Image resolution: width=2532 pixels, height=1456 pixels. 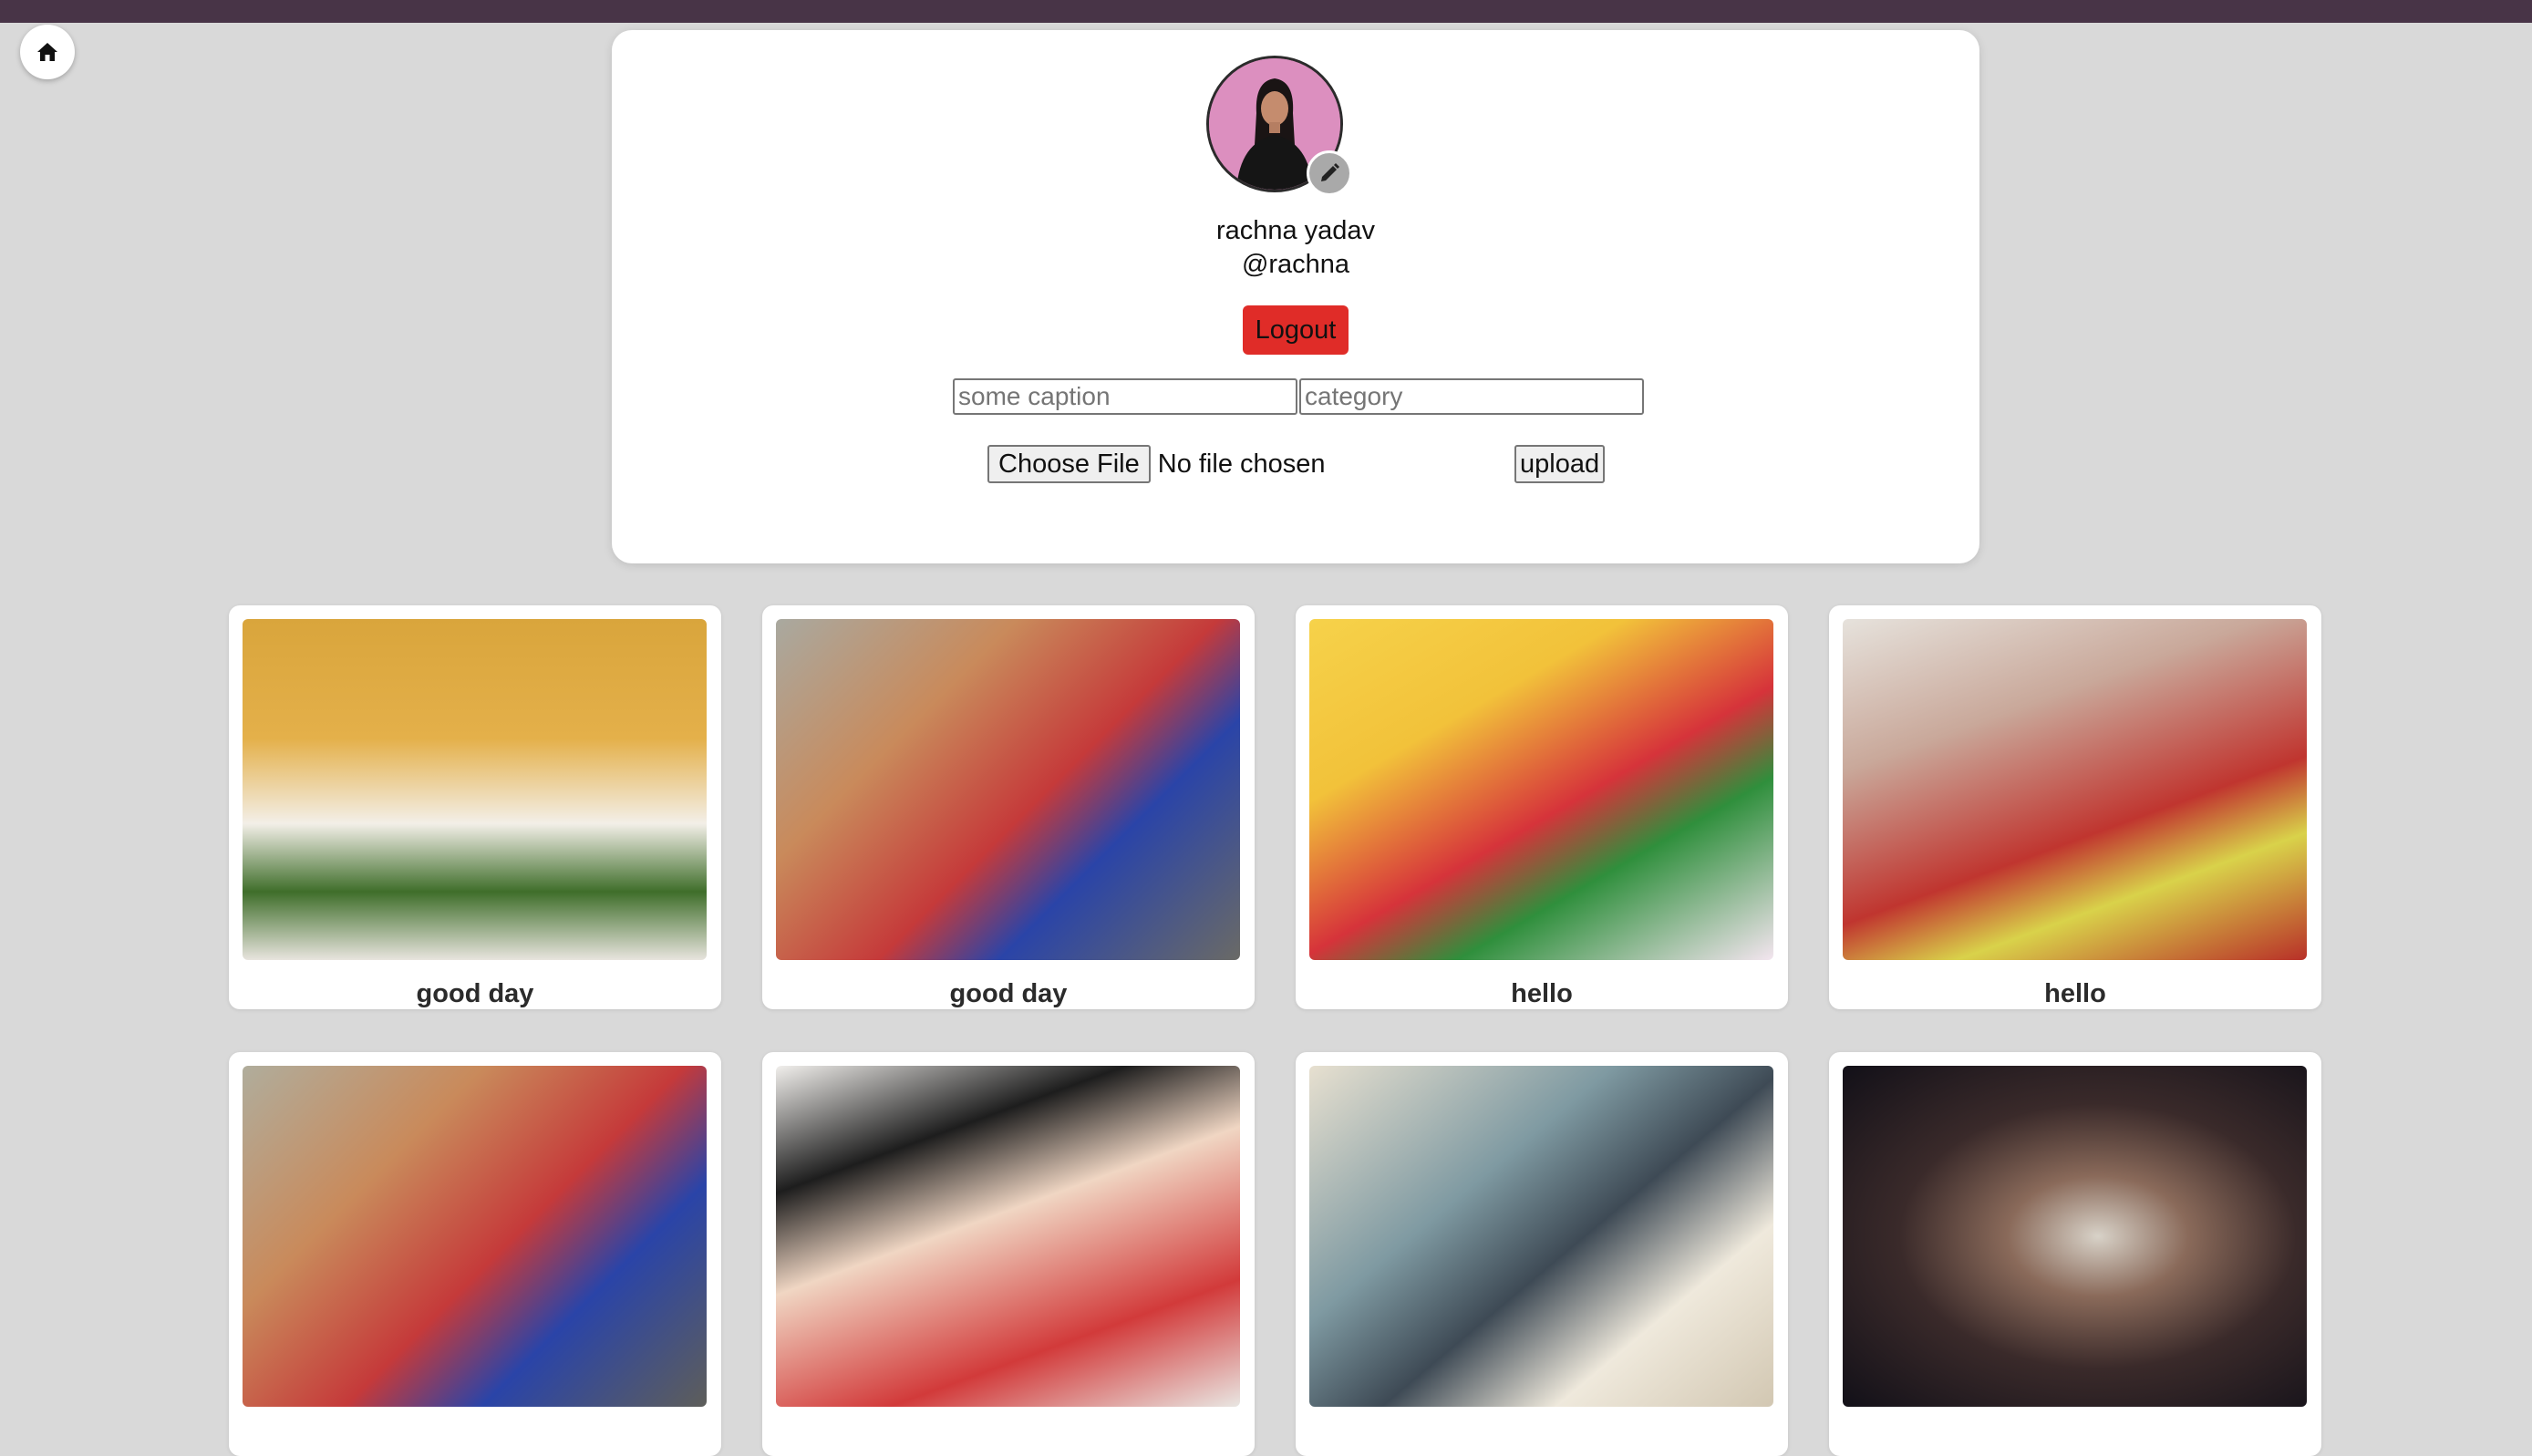 What do you see at coordinates (1125, 396) in the screenshot?
I see `caption-input` at bounding box center [1125, 396].